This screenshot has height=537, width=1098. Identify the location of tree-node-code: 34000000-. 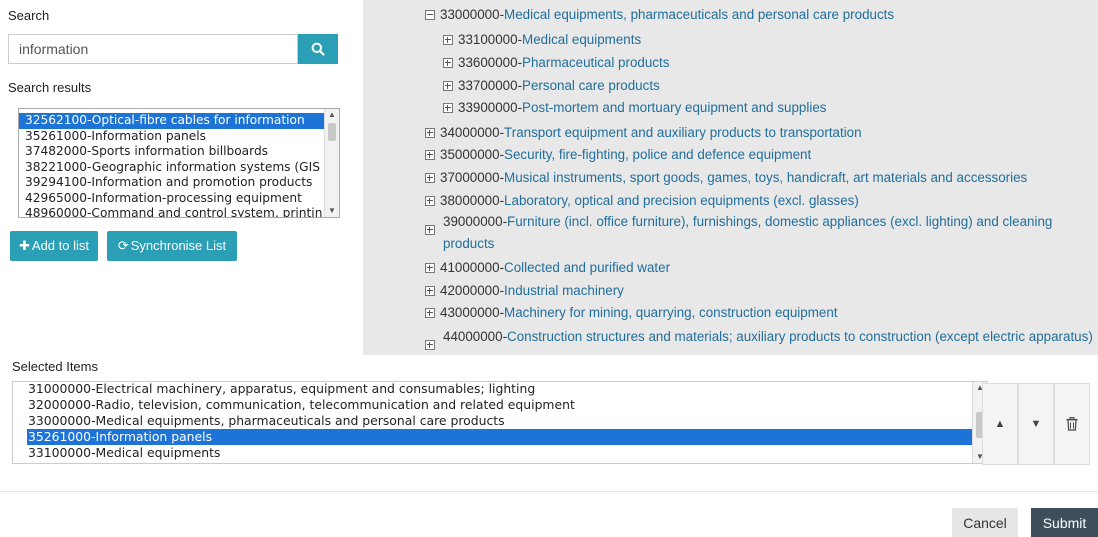
(472, 132).